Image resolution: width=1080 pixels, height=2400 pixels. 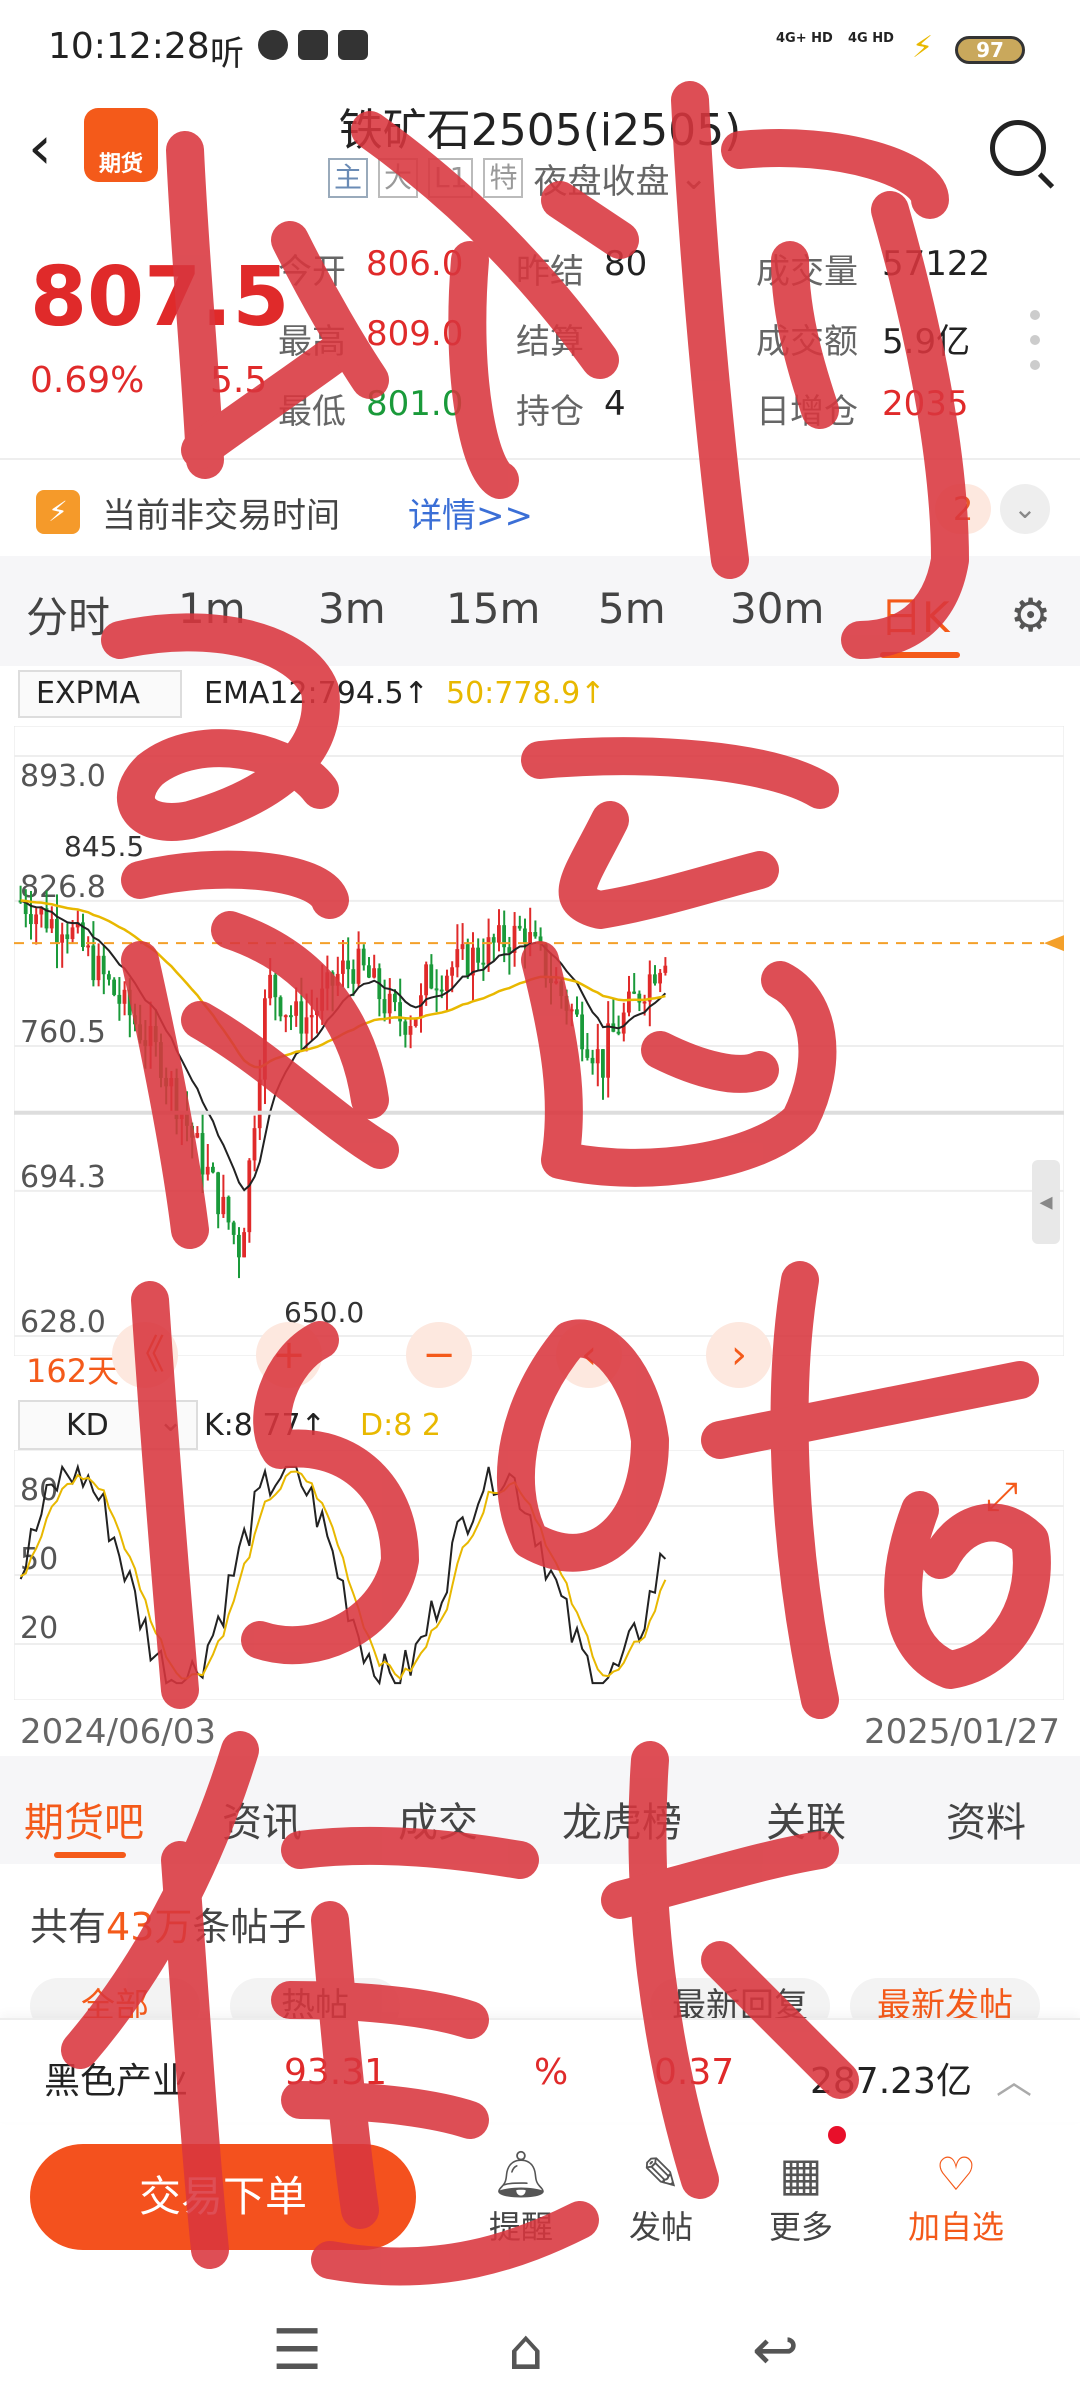 I want to click on back-button: ‹, so click(x=40, y=148).